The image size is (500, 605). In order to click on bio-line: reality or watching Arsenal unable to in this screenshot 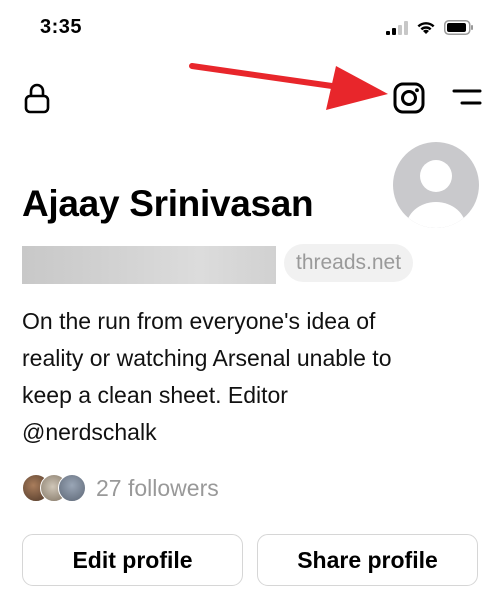, I will do `click(207, 358)`.